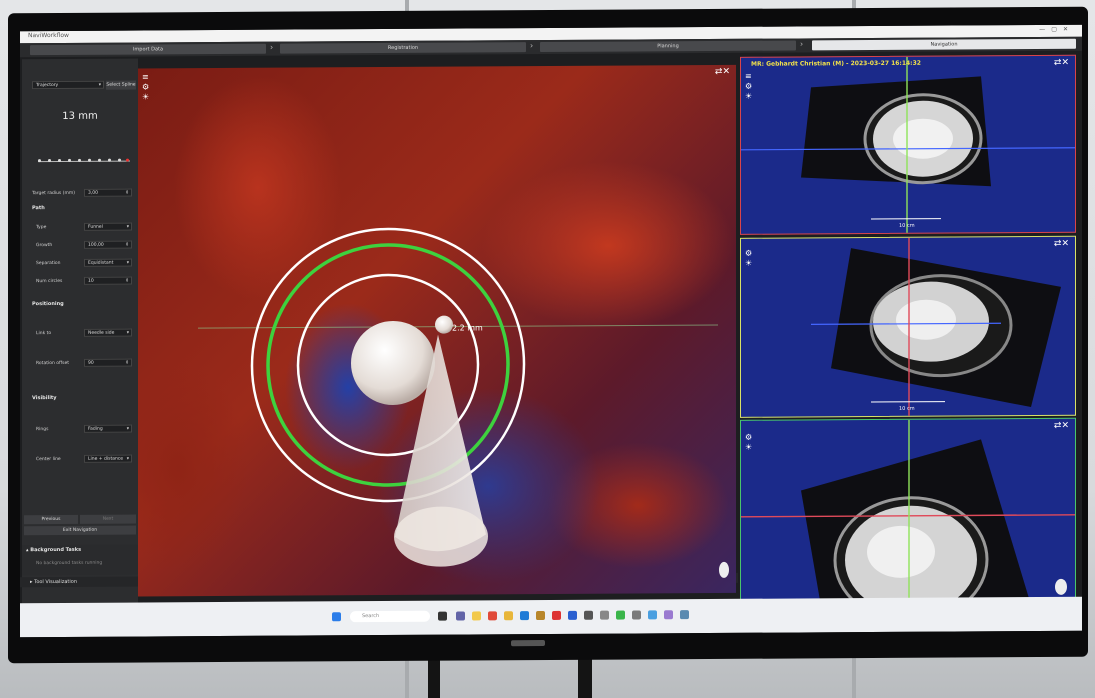 This screenshot has width=1095, height=698. What do you see at coordinates (80, 530) in the screenshot?
I see `exit-navigation-button: Exit Navigation` at bounding box center [80, 530].